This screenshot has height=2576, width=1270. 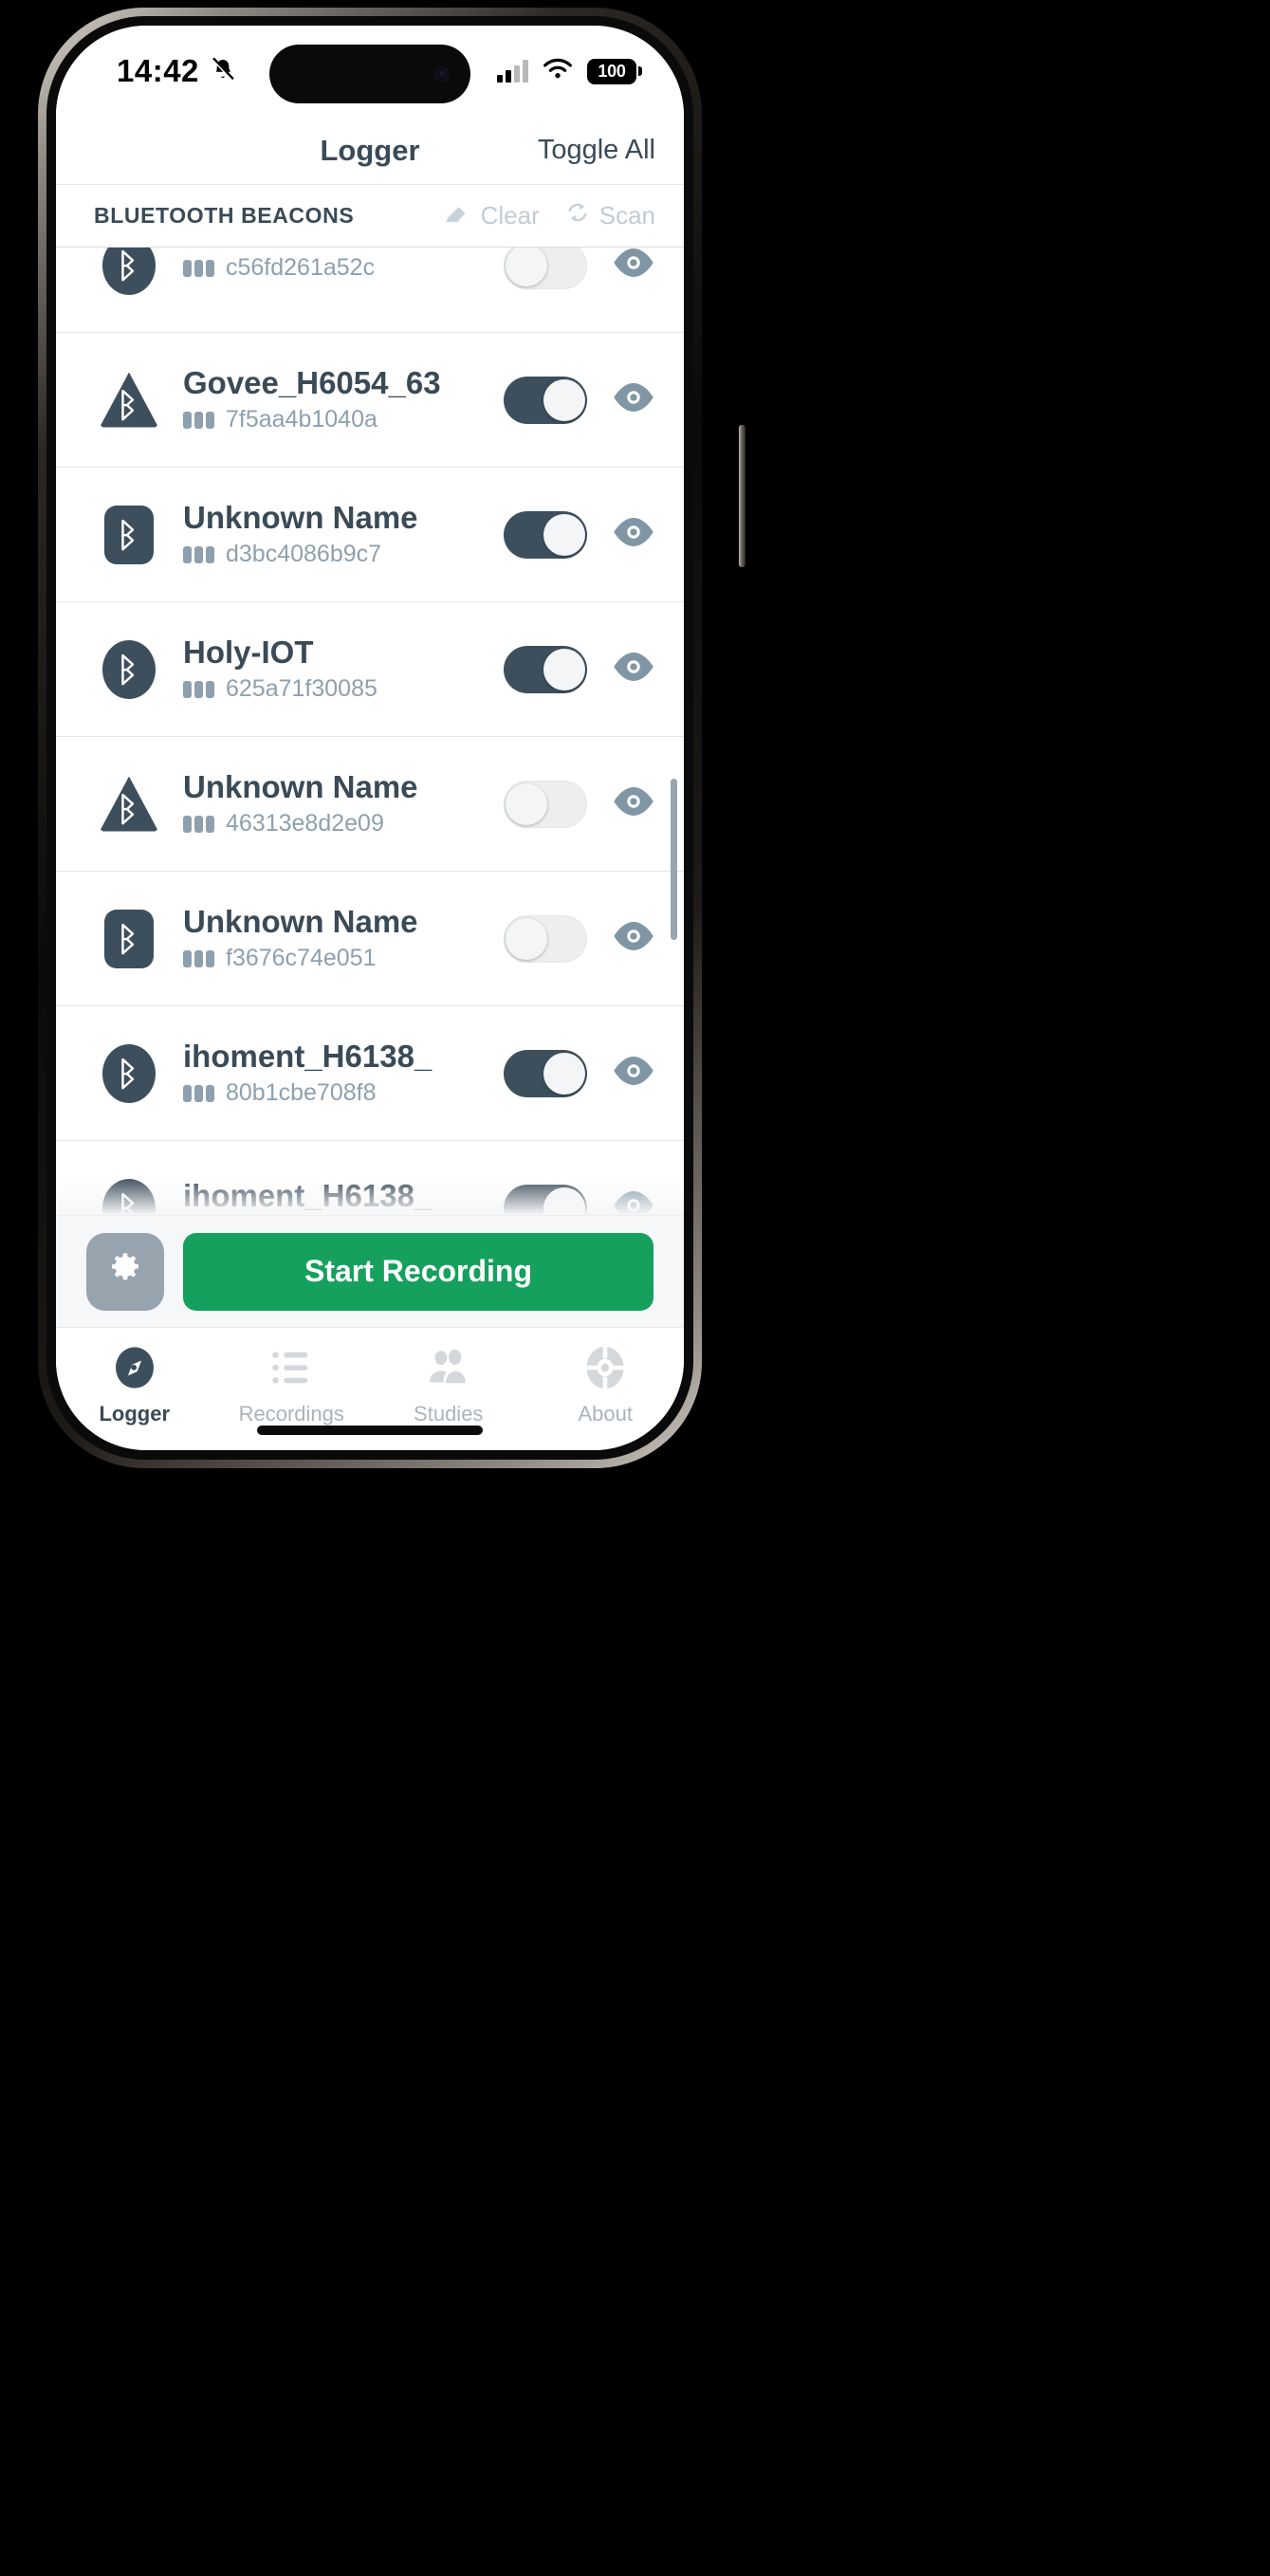 What do you see at coordinates (291, 1414) in the screenshot?
I see `tab-label: Recordings` at bounding box center [291, 1414].